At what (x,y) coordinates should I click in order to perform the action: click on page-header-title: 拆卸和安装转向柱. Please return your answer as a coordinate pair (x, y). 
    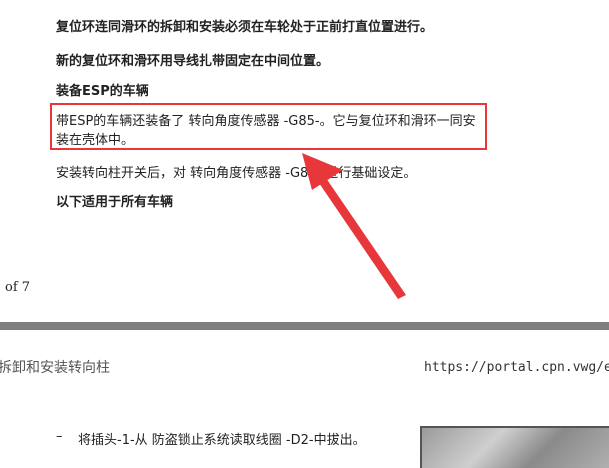
    Looking at the image, I should click on (55, 368).